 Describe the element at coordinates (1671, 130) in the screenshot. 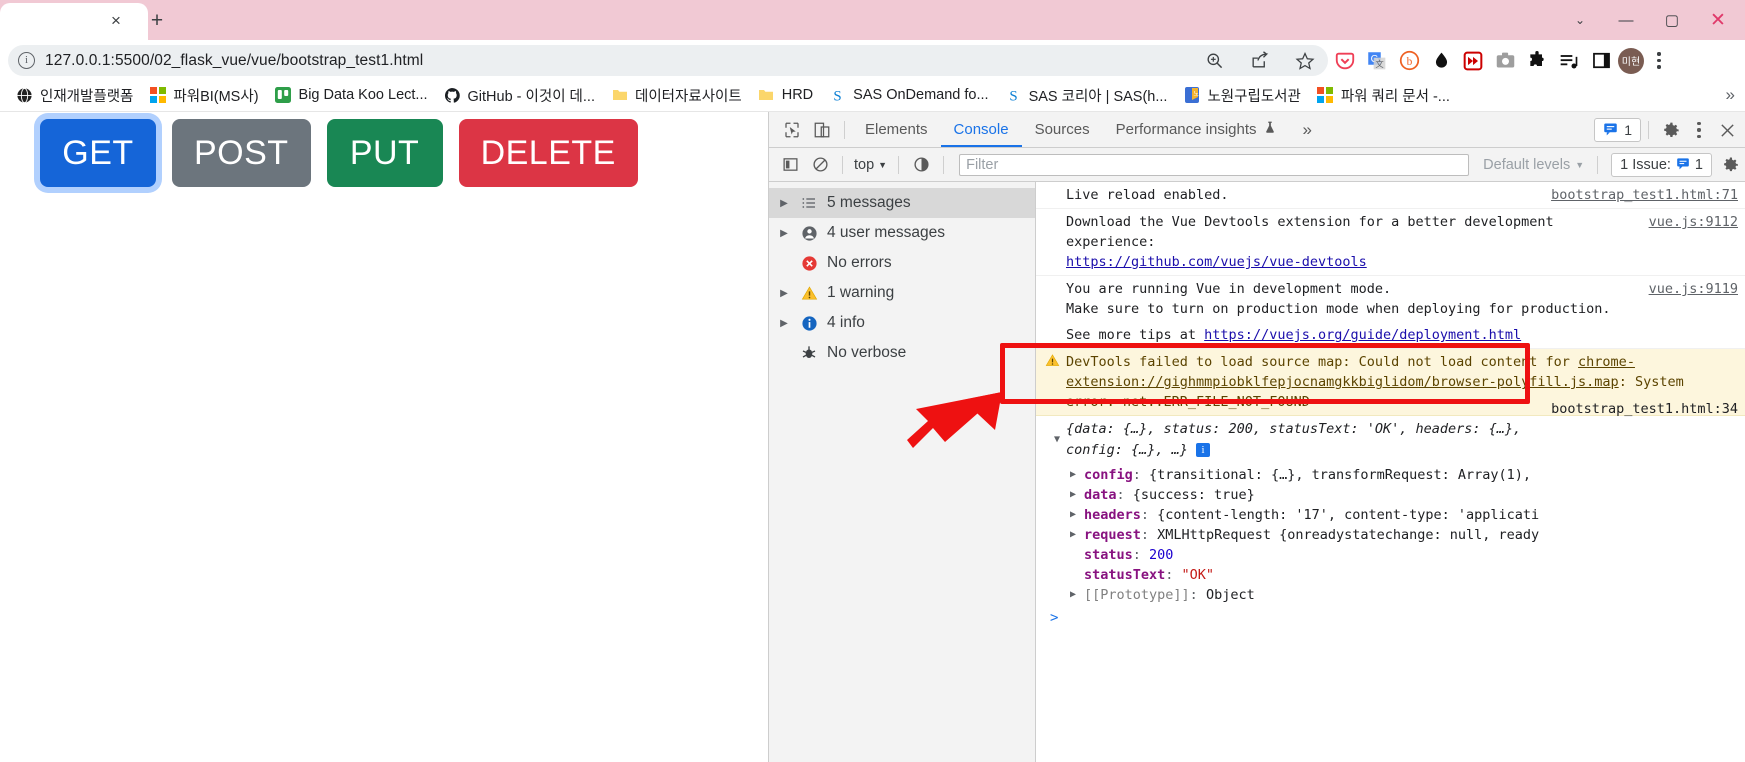

I see `gear-icon` at that location.